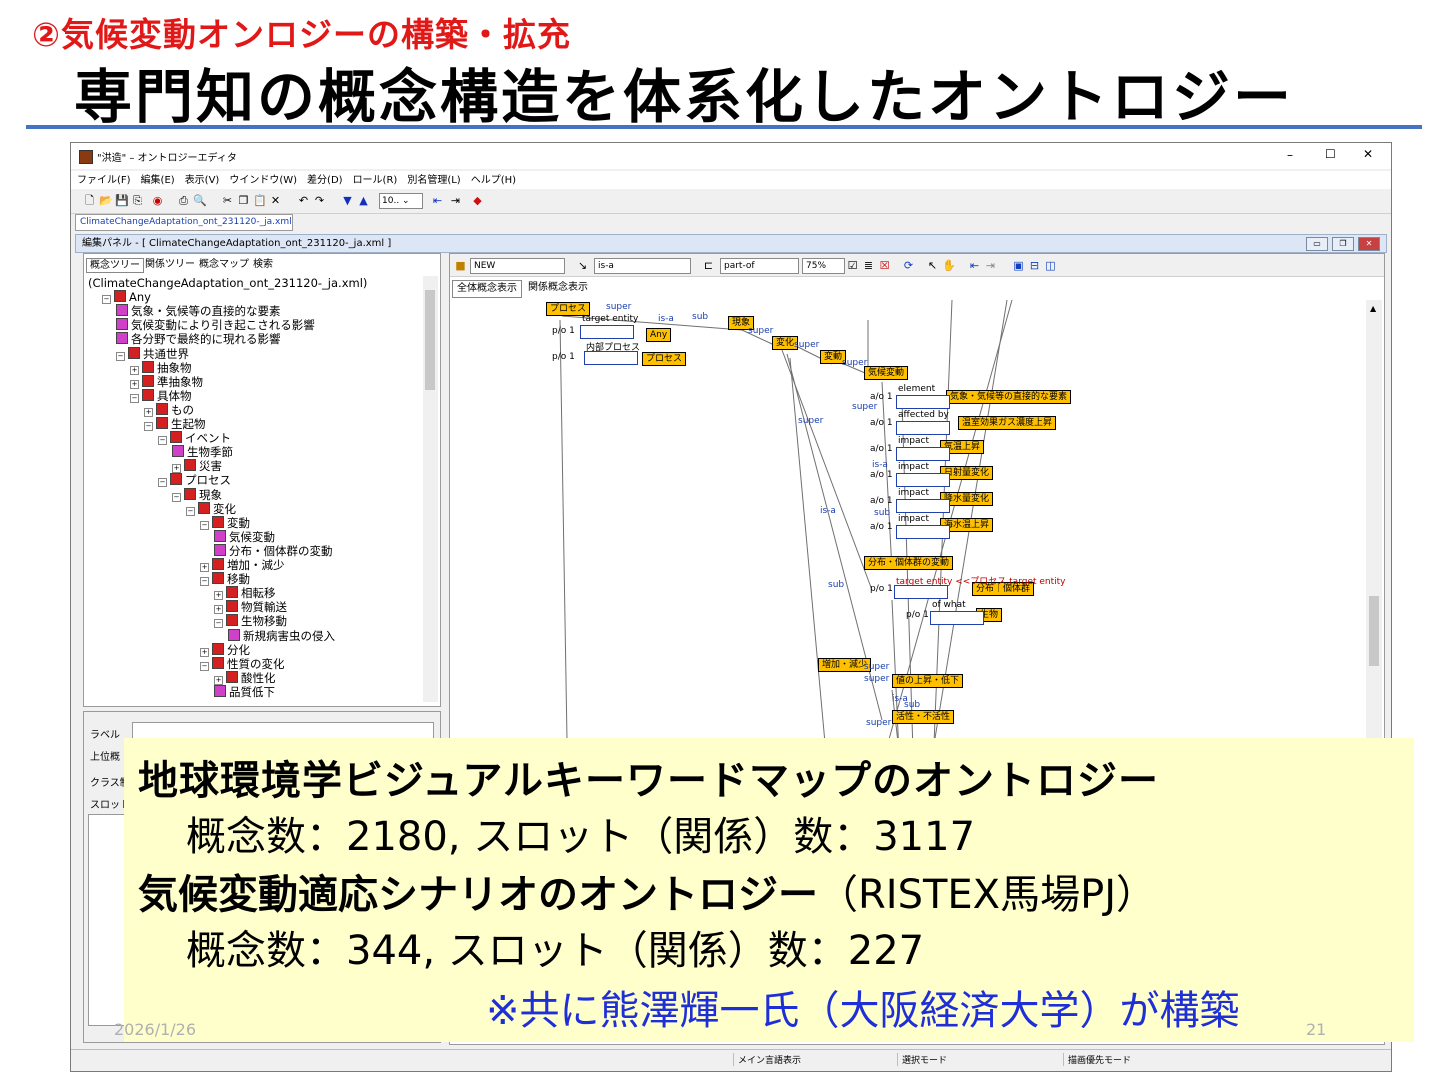  I want to click on tree-item: − 具体物, so click(161, 395).